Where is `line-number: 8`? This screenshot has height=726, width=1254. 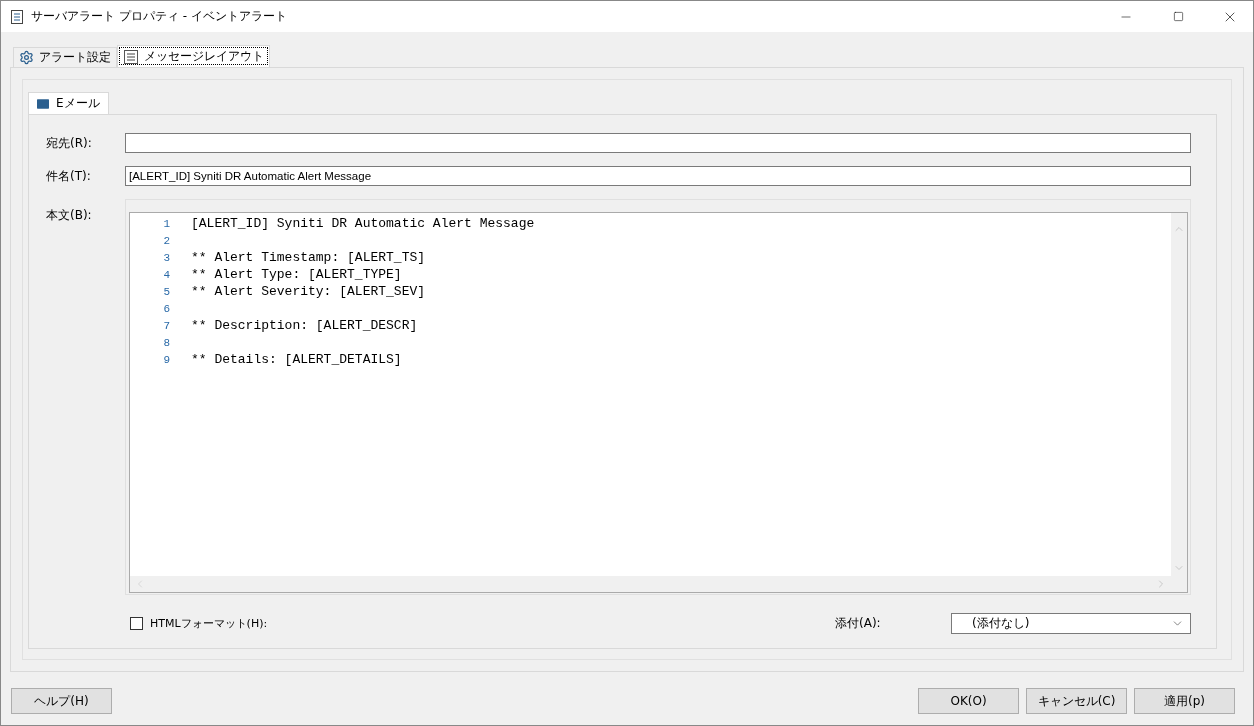 line-number: 8 is located at coordinates (166, 342).